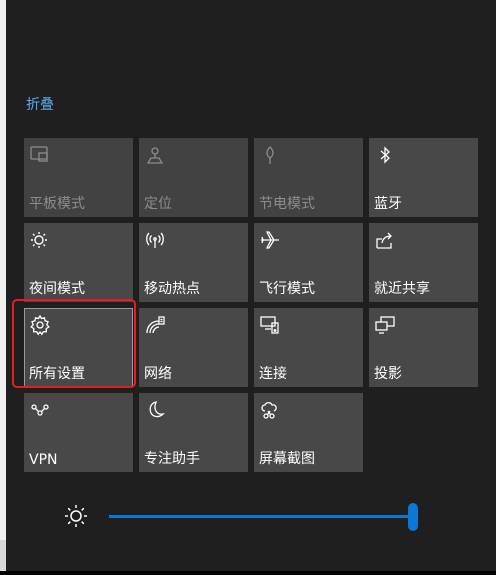 This screenshot has height=575, width=496. What do you see at coordinates (413, 517) in the screenshot?
I see `brightness-slider-thumb` at bounding box center [413, 517].